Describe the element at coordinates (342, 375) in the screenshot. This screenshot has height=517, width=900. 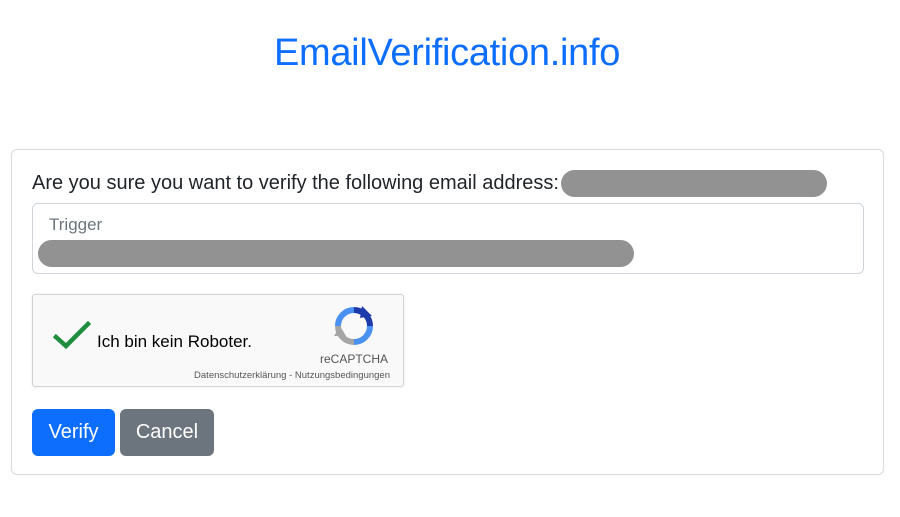
I see `terms-link: Nutzungsbedingungen` at that location.